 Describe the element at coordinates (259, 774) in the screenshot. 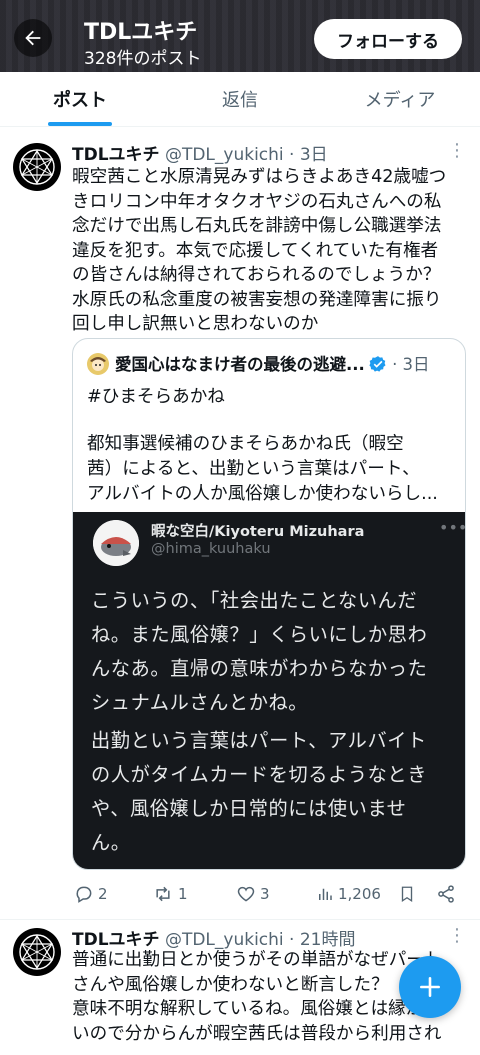

I see `embedded-line: の人がタイムカードを切るようなとき` at that location.